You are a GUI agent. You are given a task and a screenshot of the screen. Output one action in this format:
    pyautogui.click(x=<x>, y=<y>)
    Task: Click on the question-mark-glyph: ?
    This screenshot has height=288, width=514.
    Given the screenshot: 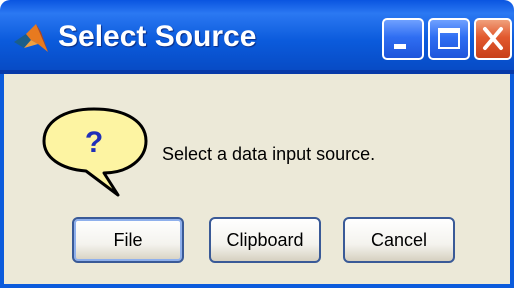 What is the action you would take?
    pyautogui.click(x=94, y=142)
    